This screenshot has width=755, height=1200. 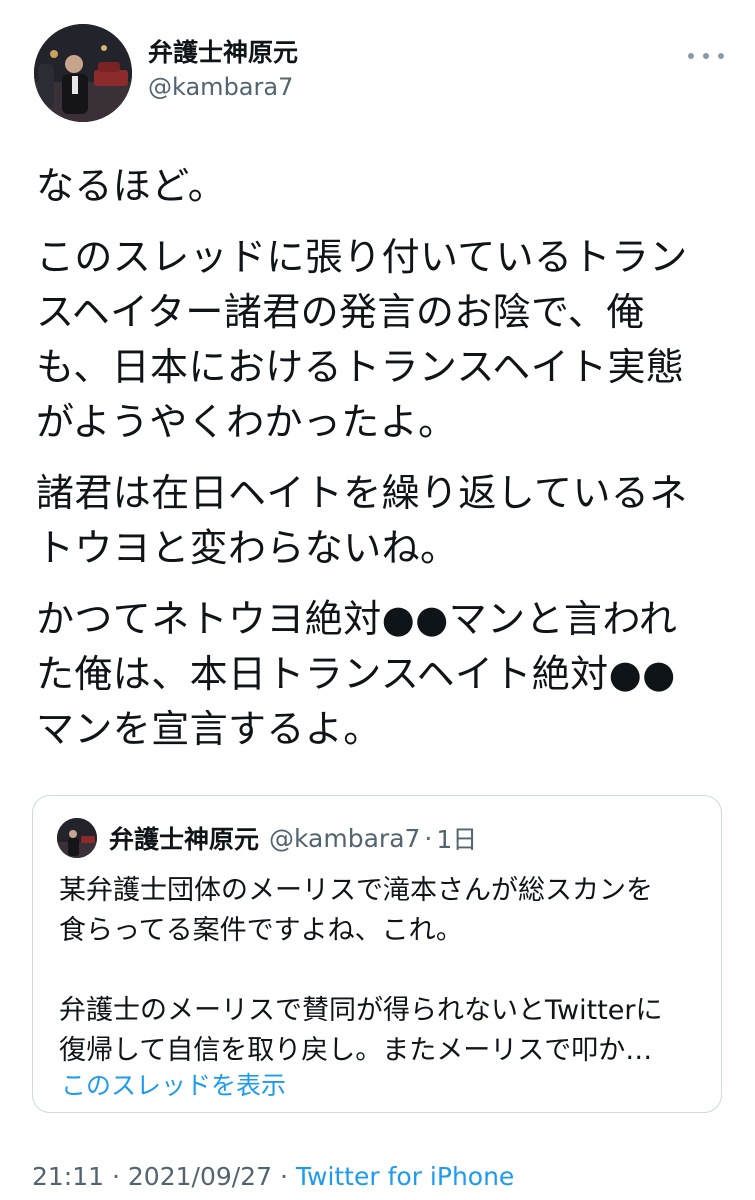 I want to click on quoted-display-name: 弁護士神原元, so click(x=184, y=839).